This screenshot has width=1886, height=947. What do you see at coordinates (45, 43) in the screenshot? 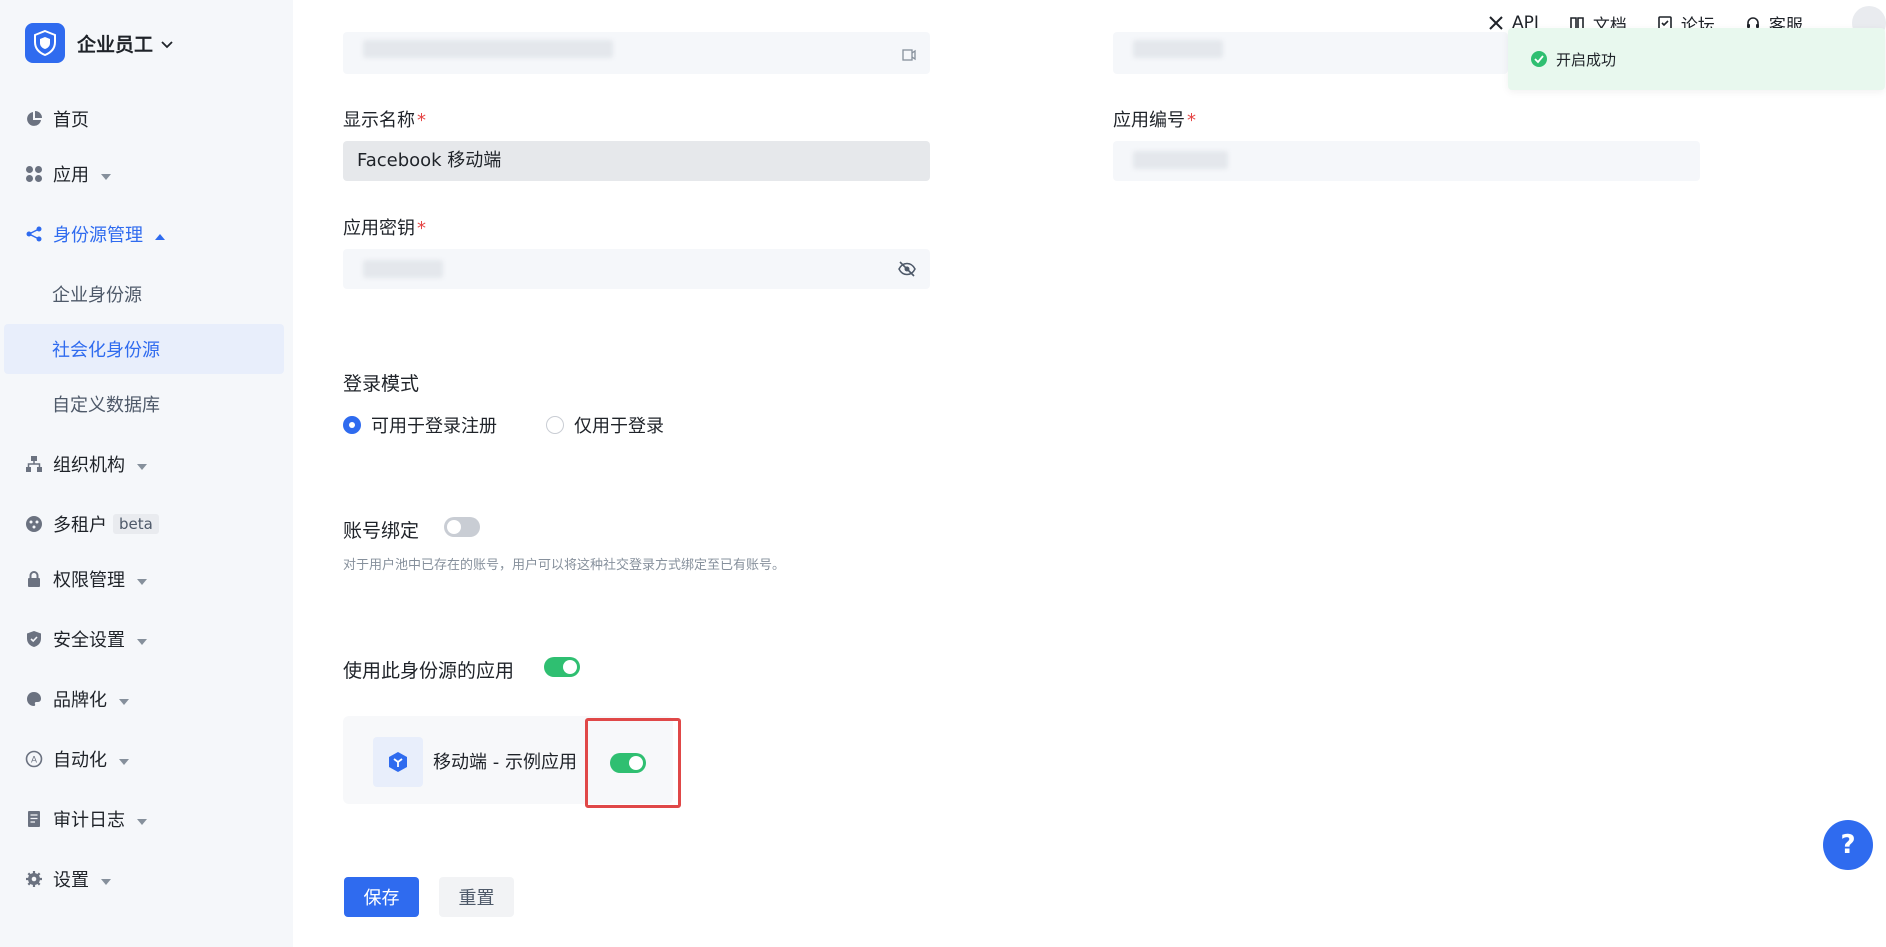
I see `org-logo` at bounding box center [45, 43].